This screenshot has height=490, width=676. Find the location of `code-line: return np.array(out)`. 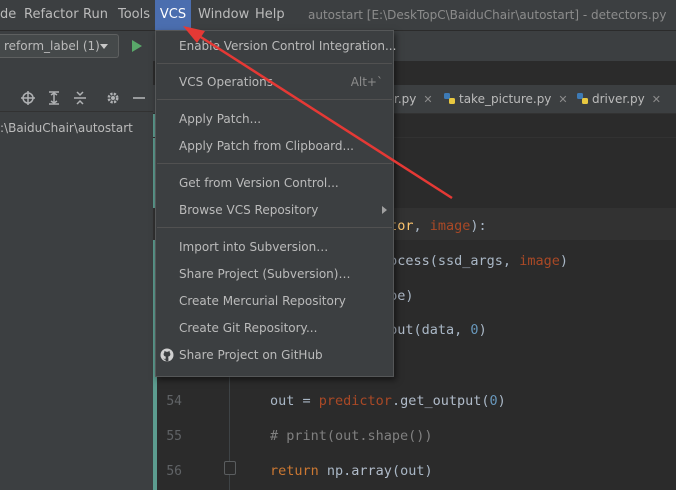

code-line: return np.array(out) is located at coordinates (351, 471).